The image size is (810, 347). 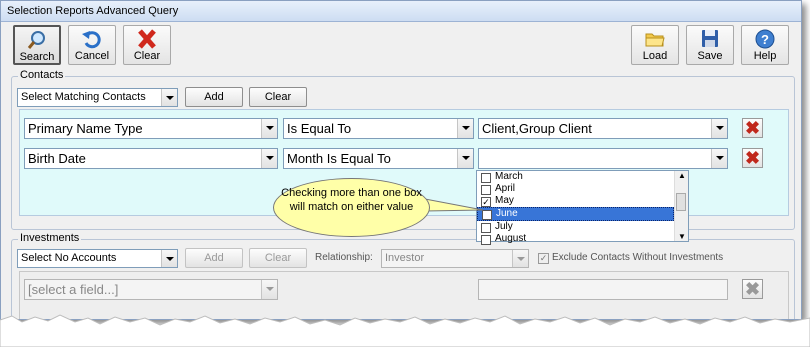 What do you see at coordinates (655, 56) in the screenshot?
I see `load-label: Load` at bounding box center [655, 56].